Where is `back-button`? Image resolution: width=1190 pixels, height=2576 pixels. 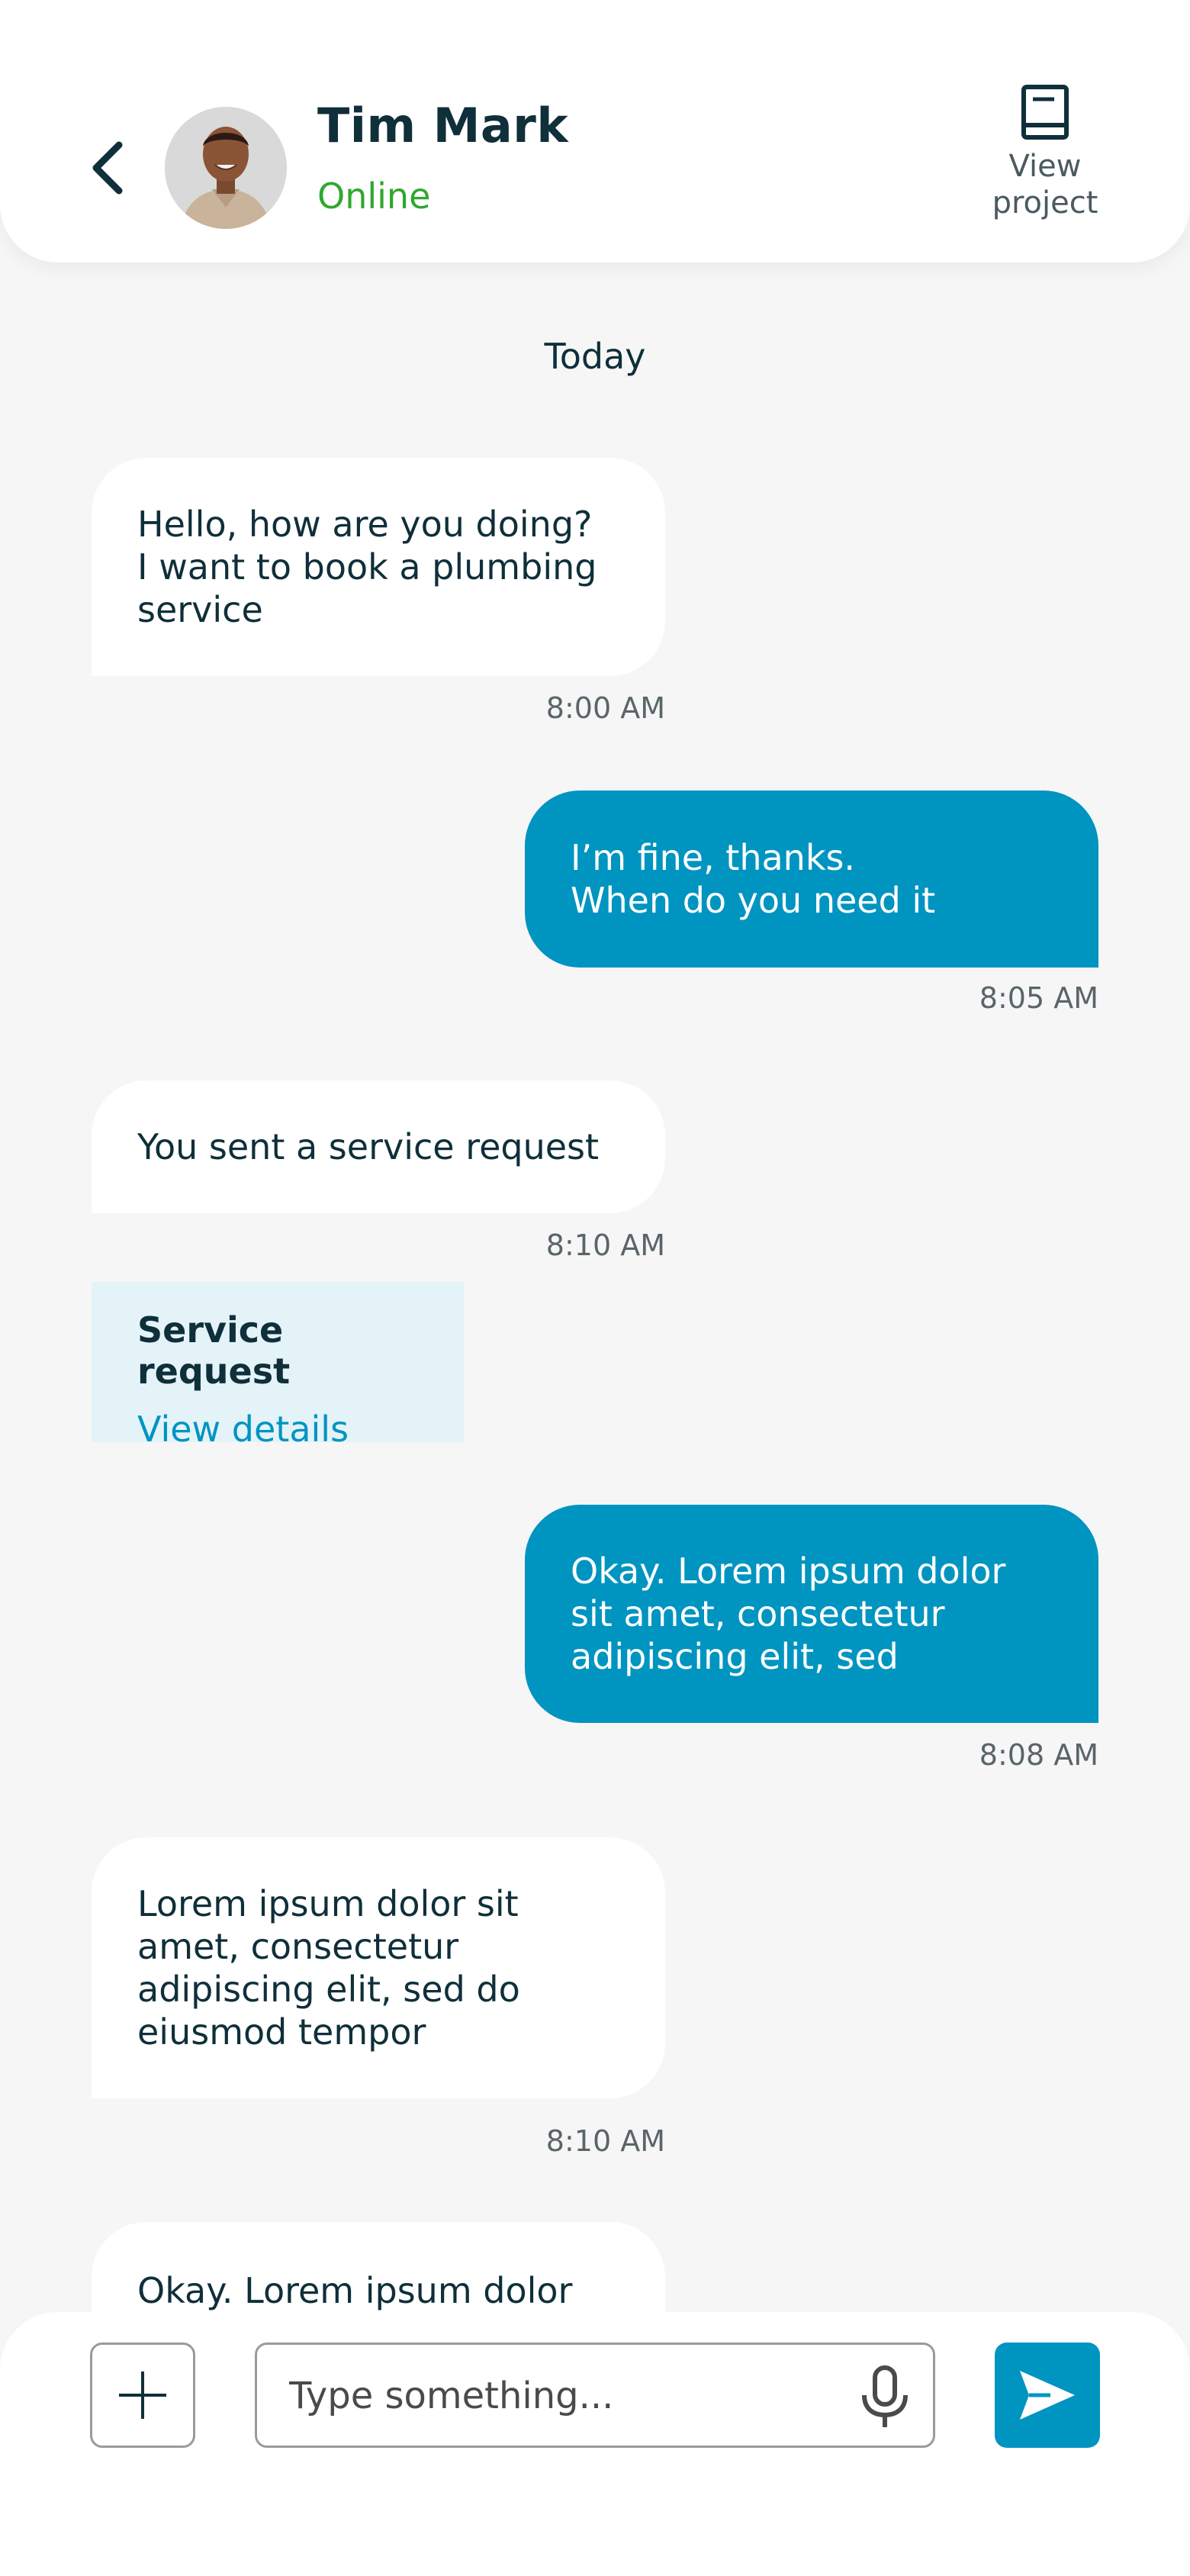
back-button is located at coordinates (107, 167).